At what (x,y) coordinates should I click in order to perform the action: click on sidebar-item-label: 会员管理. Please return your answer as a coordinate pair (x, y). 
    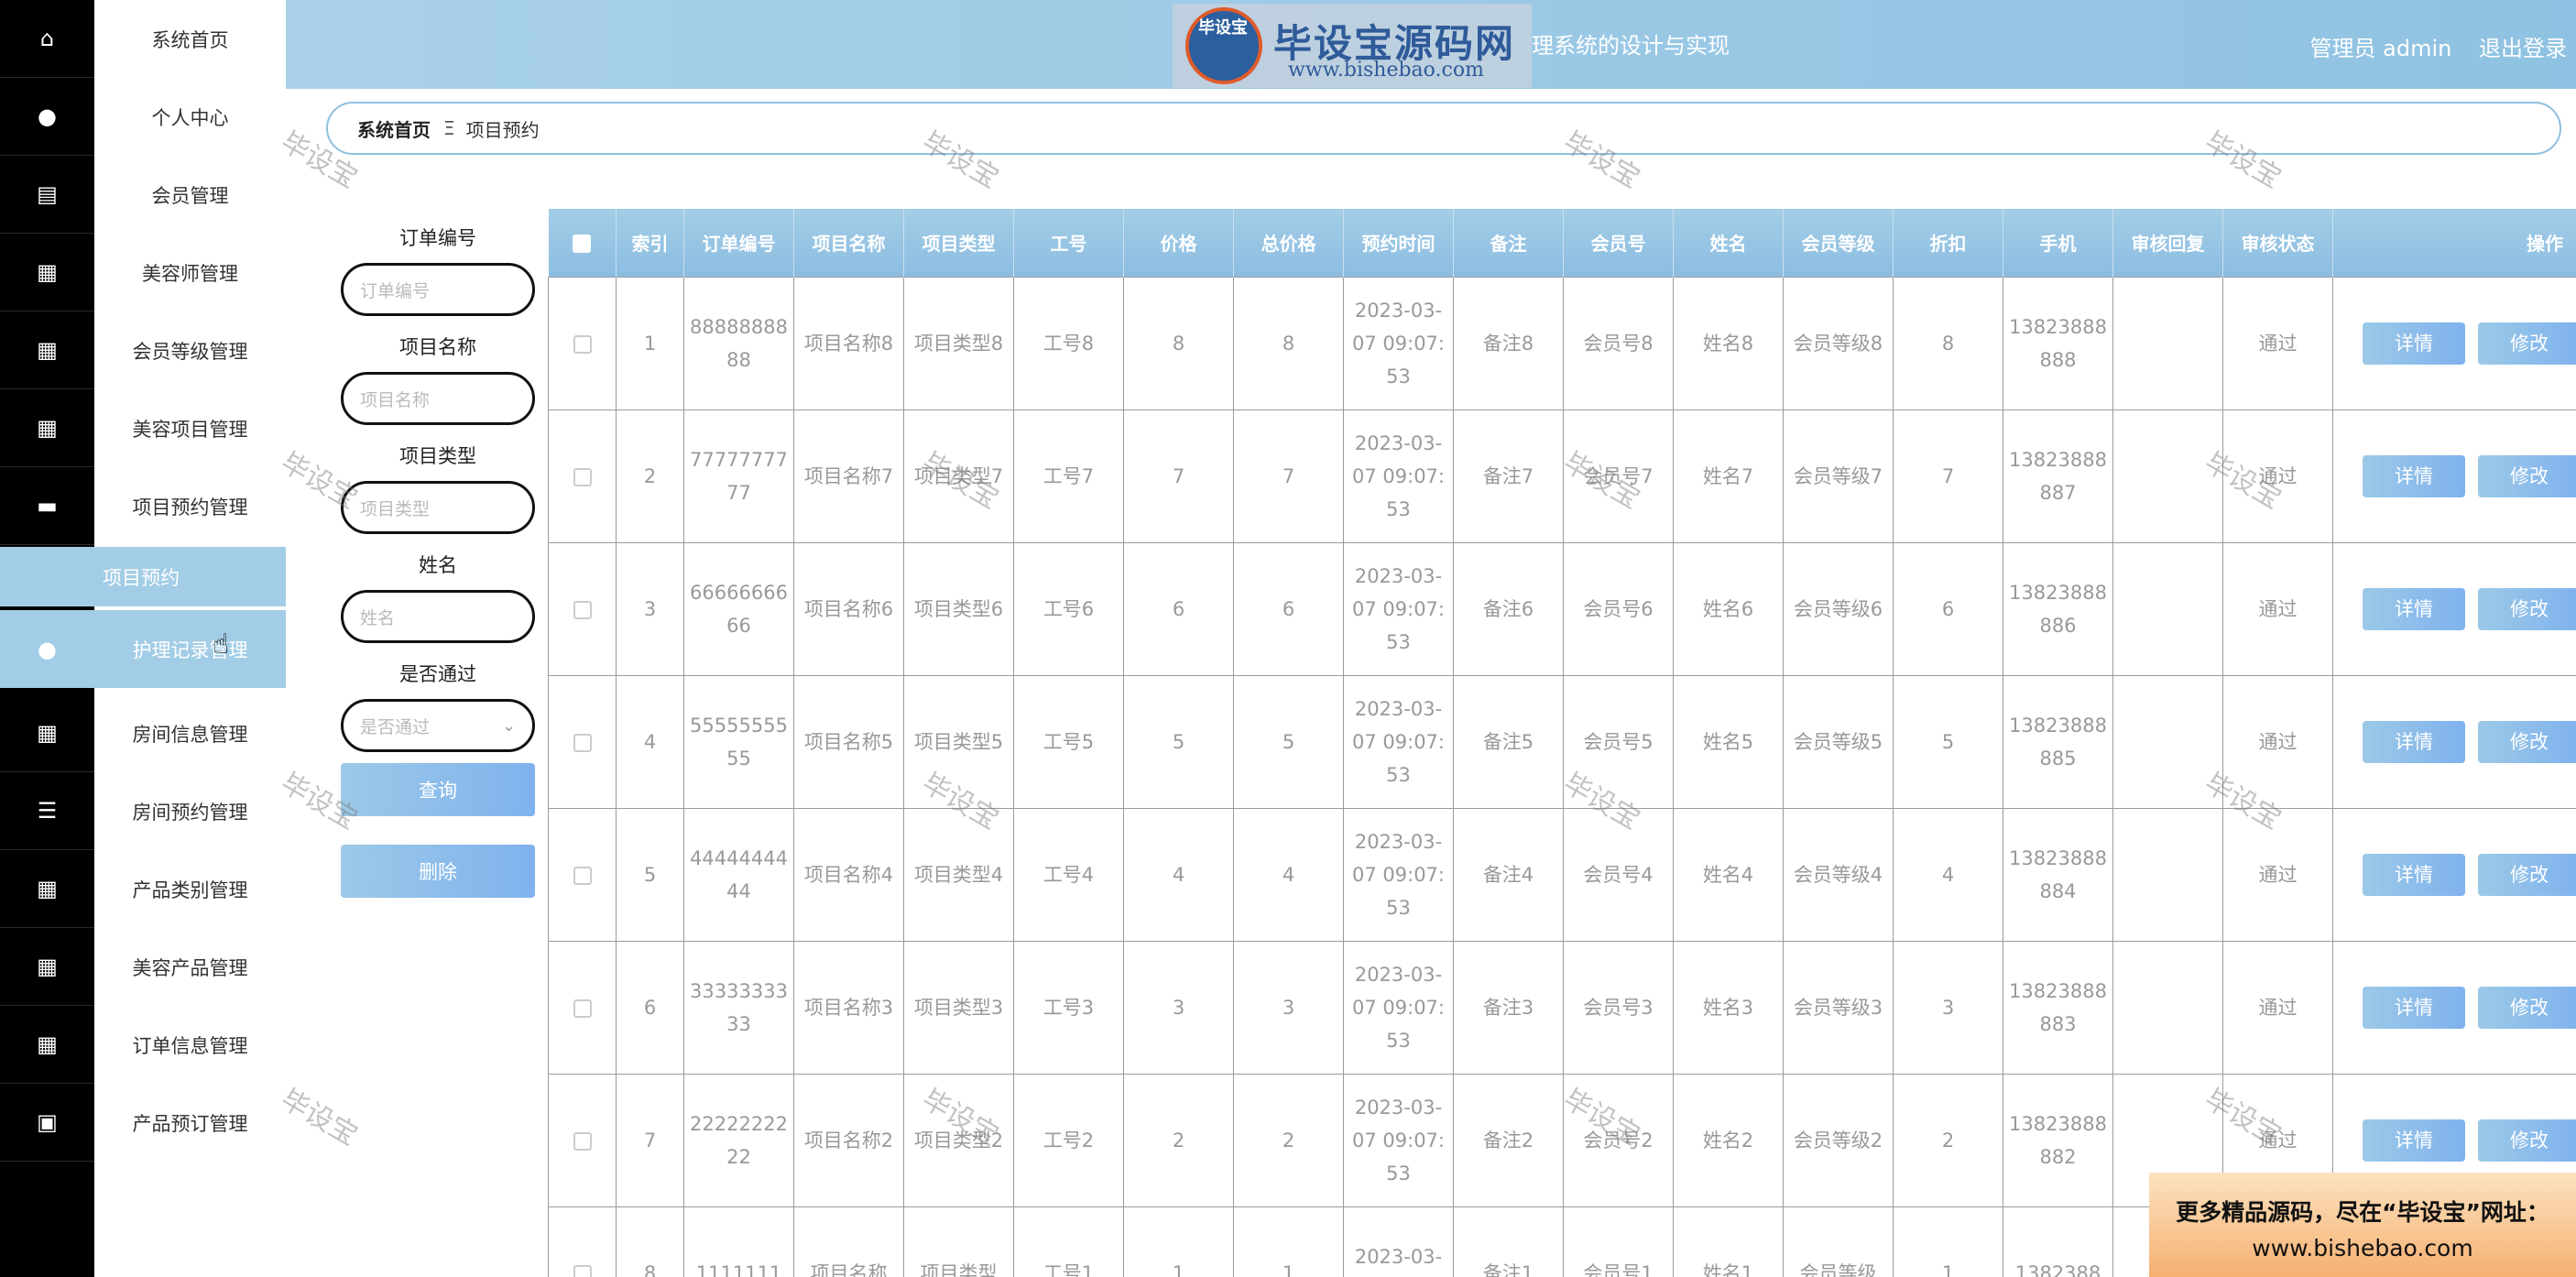
    Looking at the image, I should click on (190, 195).